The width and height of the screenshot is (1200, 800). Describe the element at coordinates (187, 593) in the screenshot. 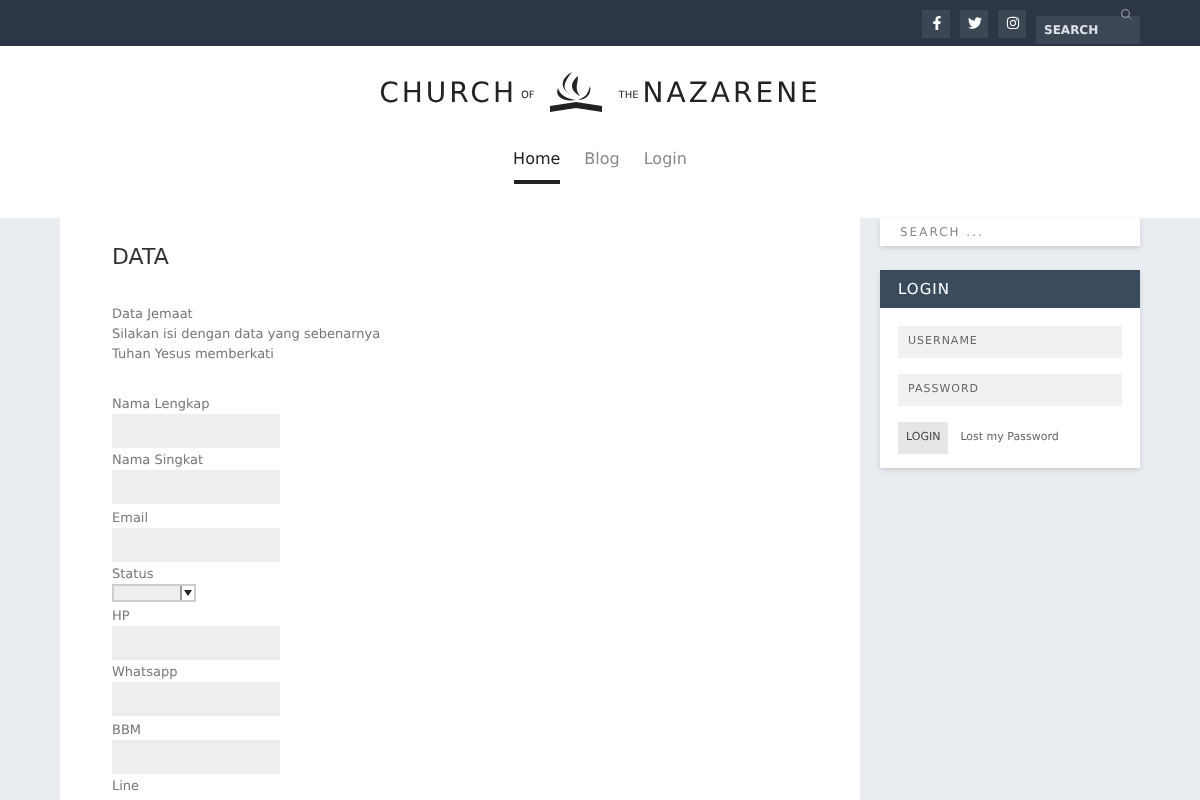

I see `dropdown-arrow-icon` at that location.